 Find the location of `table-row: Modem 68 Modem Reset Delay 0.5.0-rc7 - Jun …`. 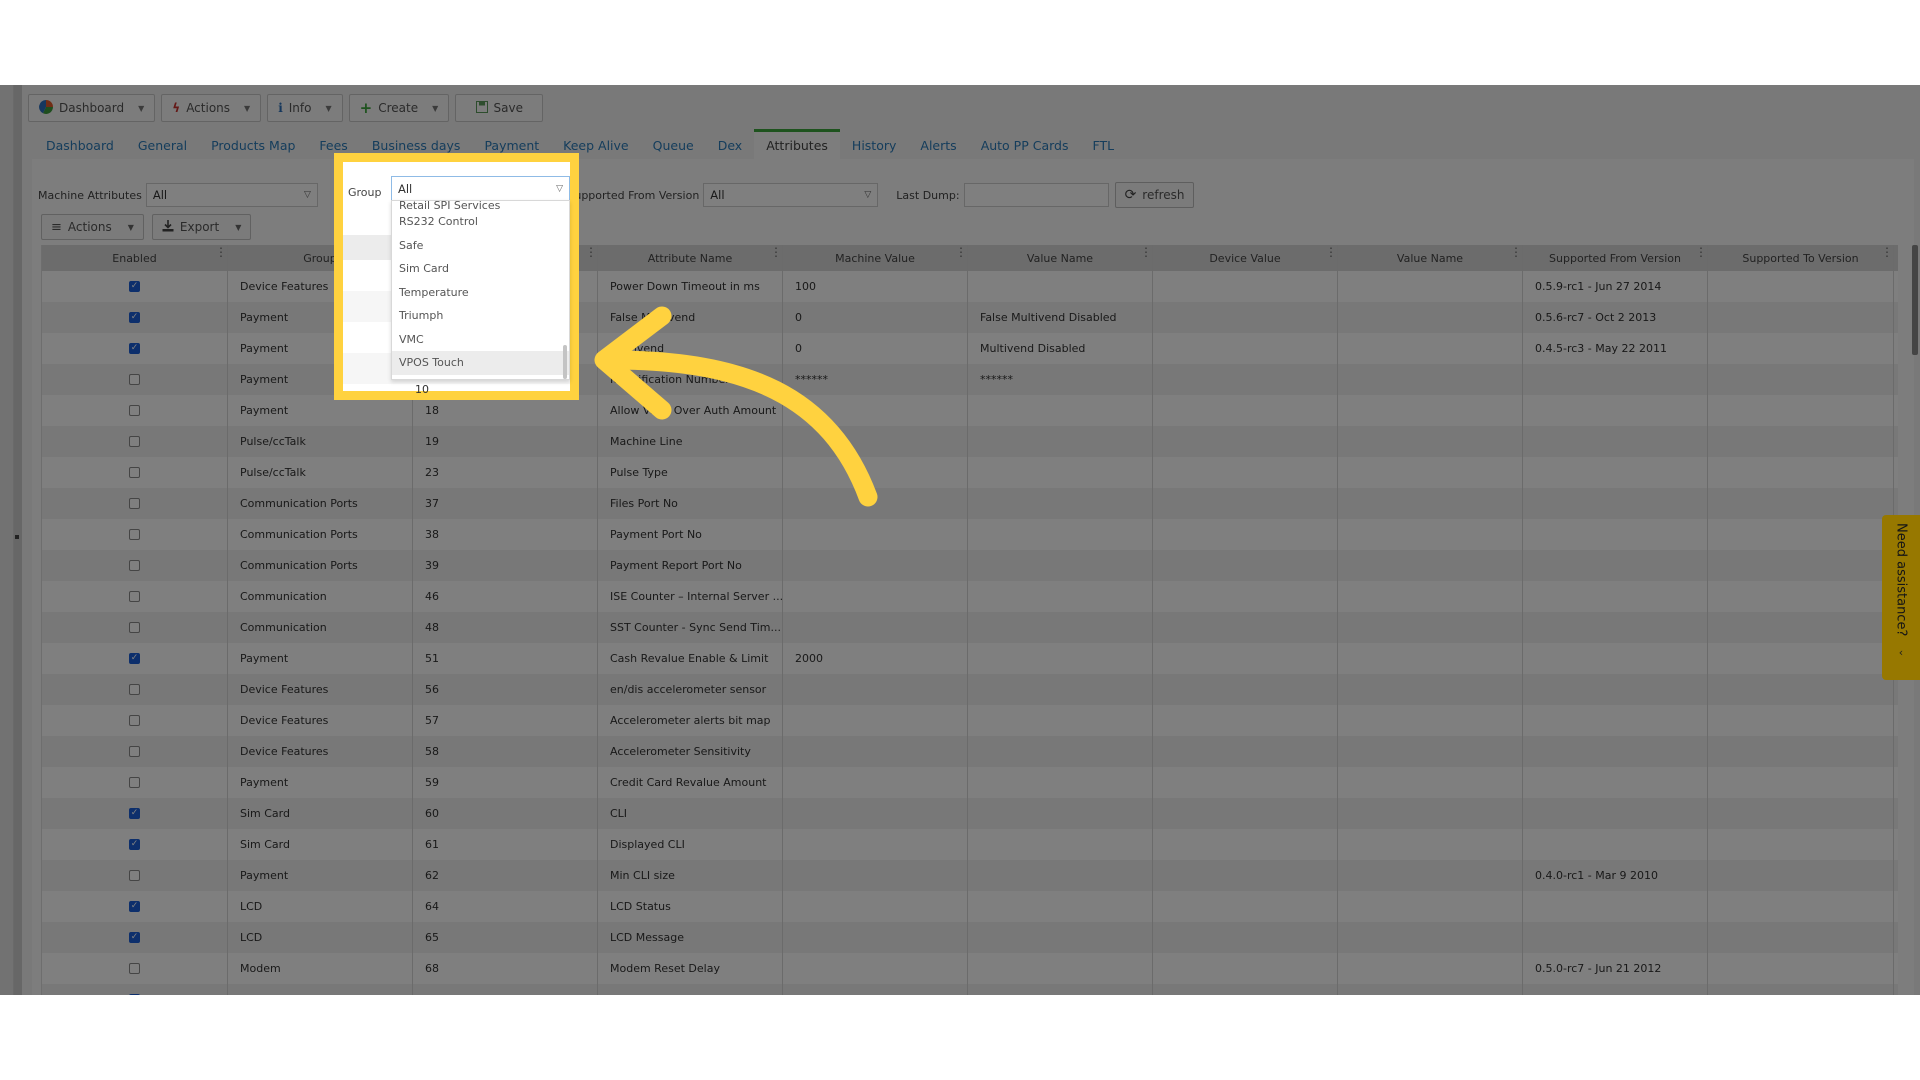

table-row: Modem 68 Modem Reset Delay 0.5.0-rc7 - Jun … is located at coordinates (970, 968).